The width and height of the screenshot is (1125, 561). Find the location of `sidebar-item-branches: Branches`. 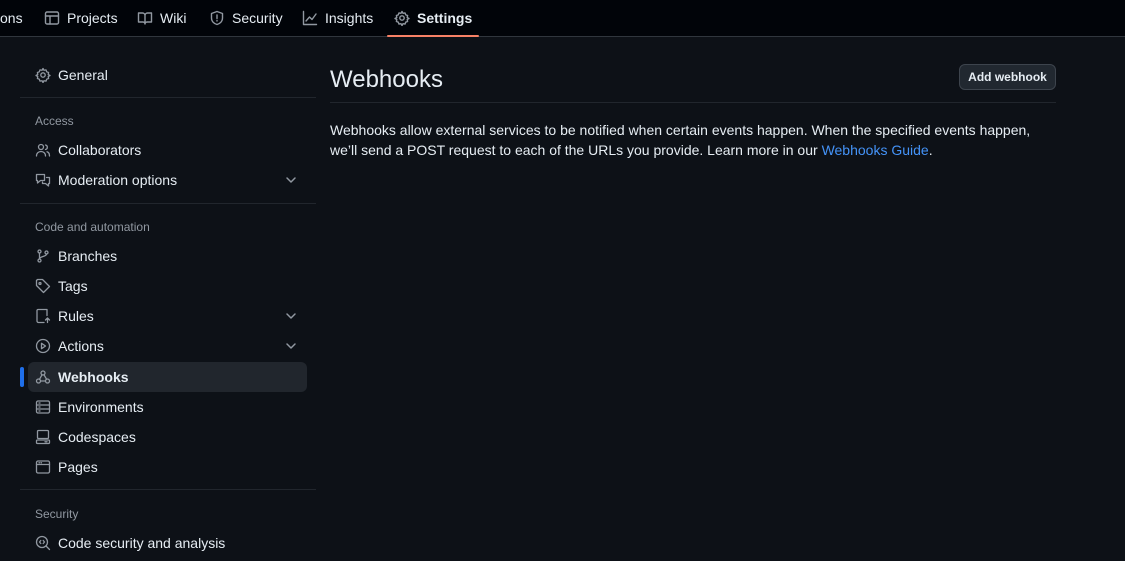

sidebar-item-branches: Branches is located at coordinates (167, 256).